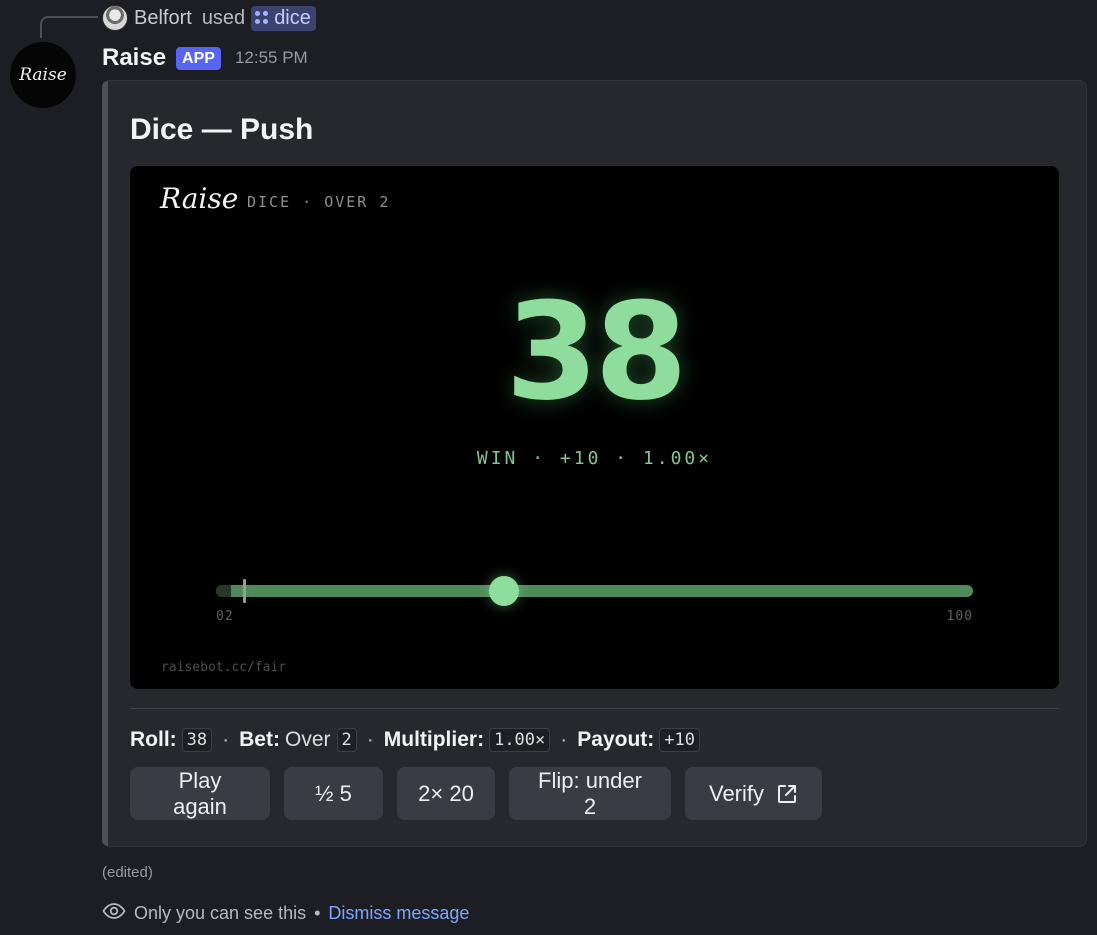  What do you see at coordinates (127, 872) in the screenshot?
I see `edited-label: (edited)` at bounding box center [127, 872].